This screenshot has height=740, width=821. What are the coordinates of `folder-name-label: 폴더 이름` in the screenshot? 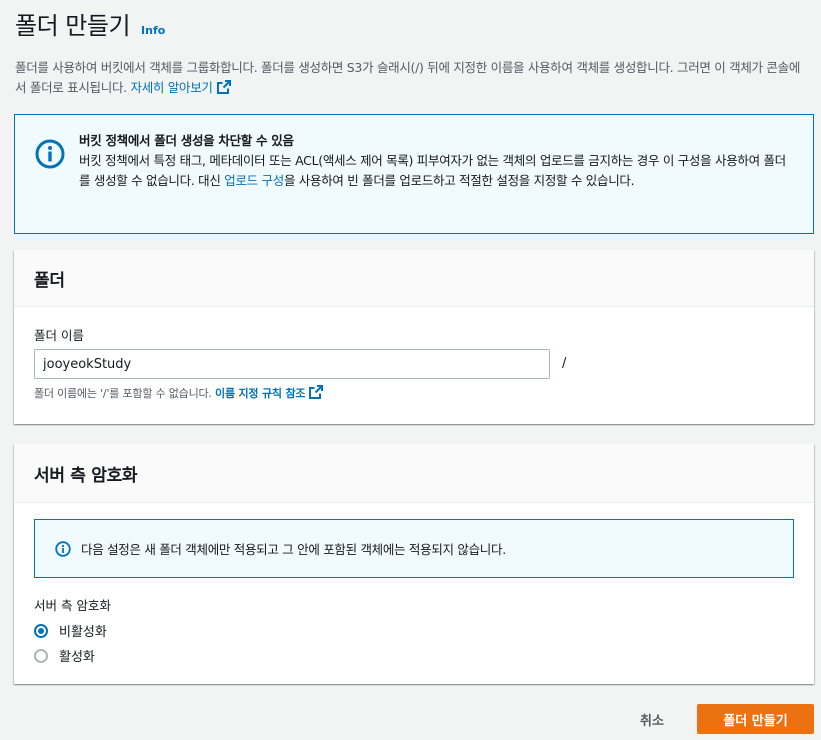 It's located at (59, 335).